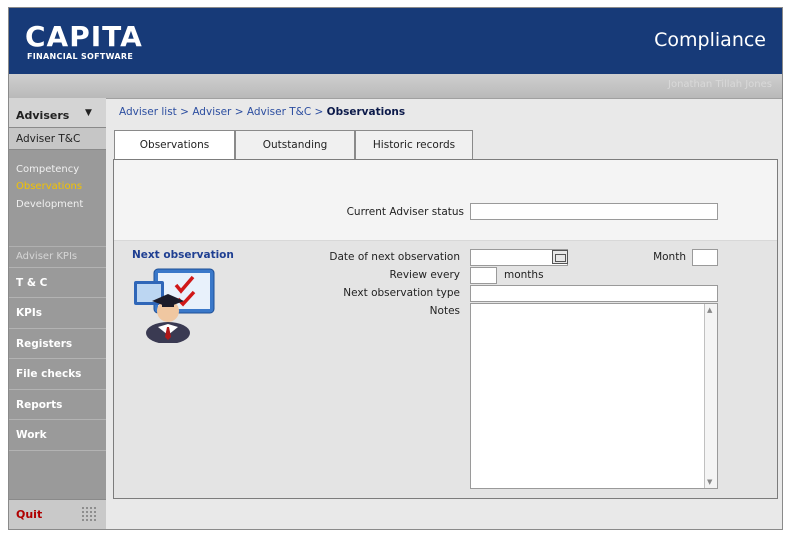 The image size is (786, 534). Describe the element at coordinates (395, 41) in the screenshot. I see `header-bar: CAPITA FINANCIAL SOFTWARE Compliance` at that location.